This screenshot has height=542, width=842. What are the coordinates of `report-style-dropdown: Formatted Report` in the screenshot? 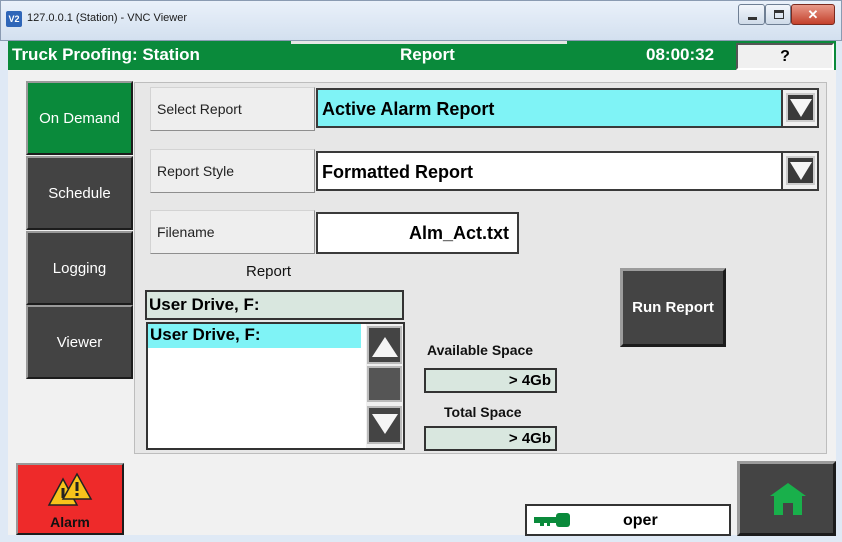 It's located at (567, 171).